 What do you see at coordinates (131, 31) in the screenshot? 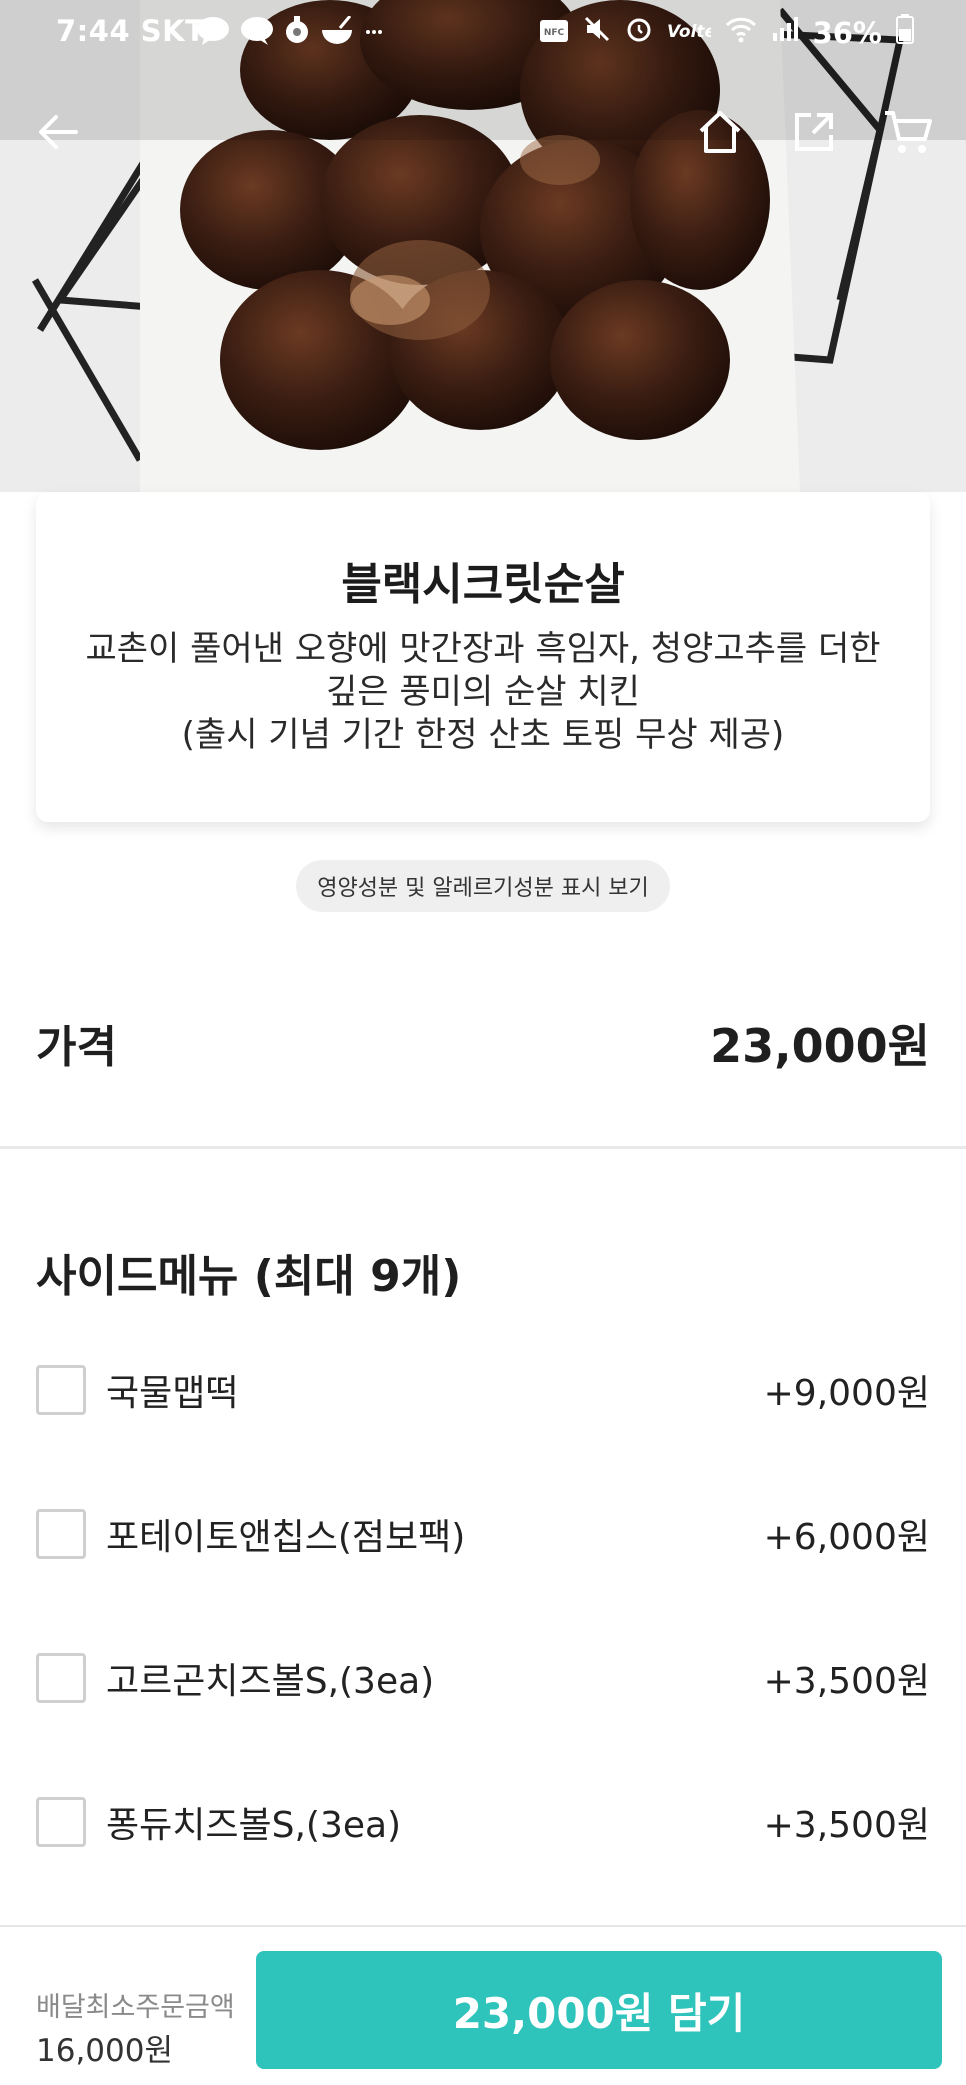
I see `status-time: 7:44 SKT` at bounding box center [131, 31].